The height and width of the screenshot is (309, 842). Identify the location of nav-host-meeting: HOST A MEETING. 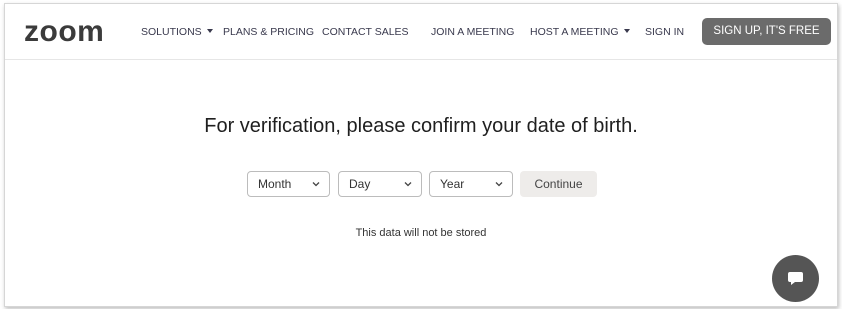
(580, 32).